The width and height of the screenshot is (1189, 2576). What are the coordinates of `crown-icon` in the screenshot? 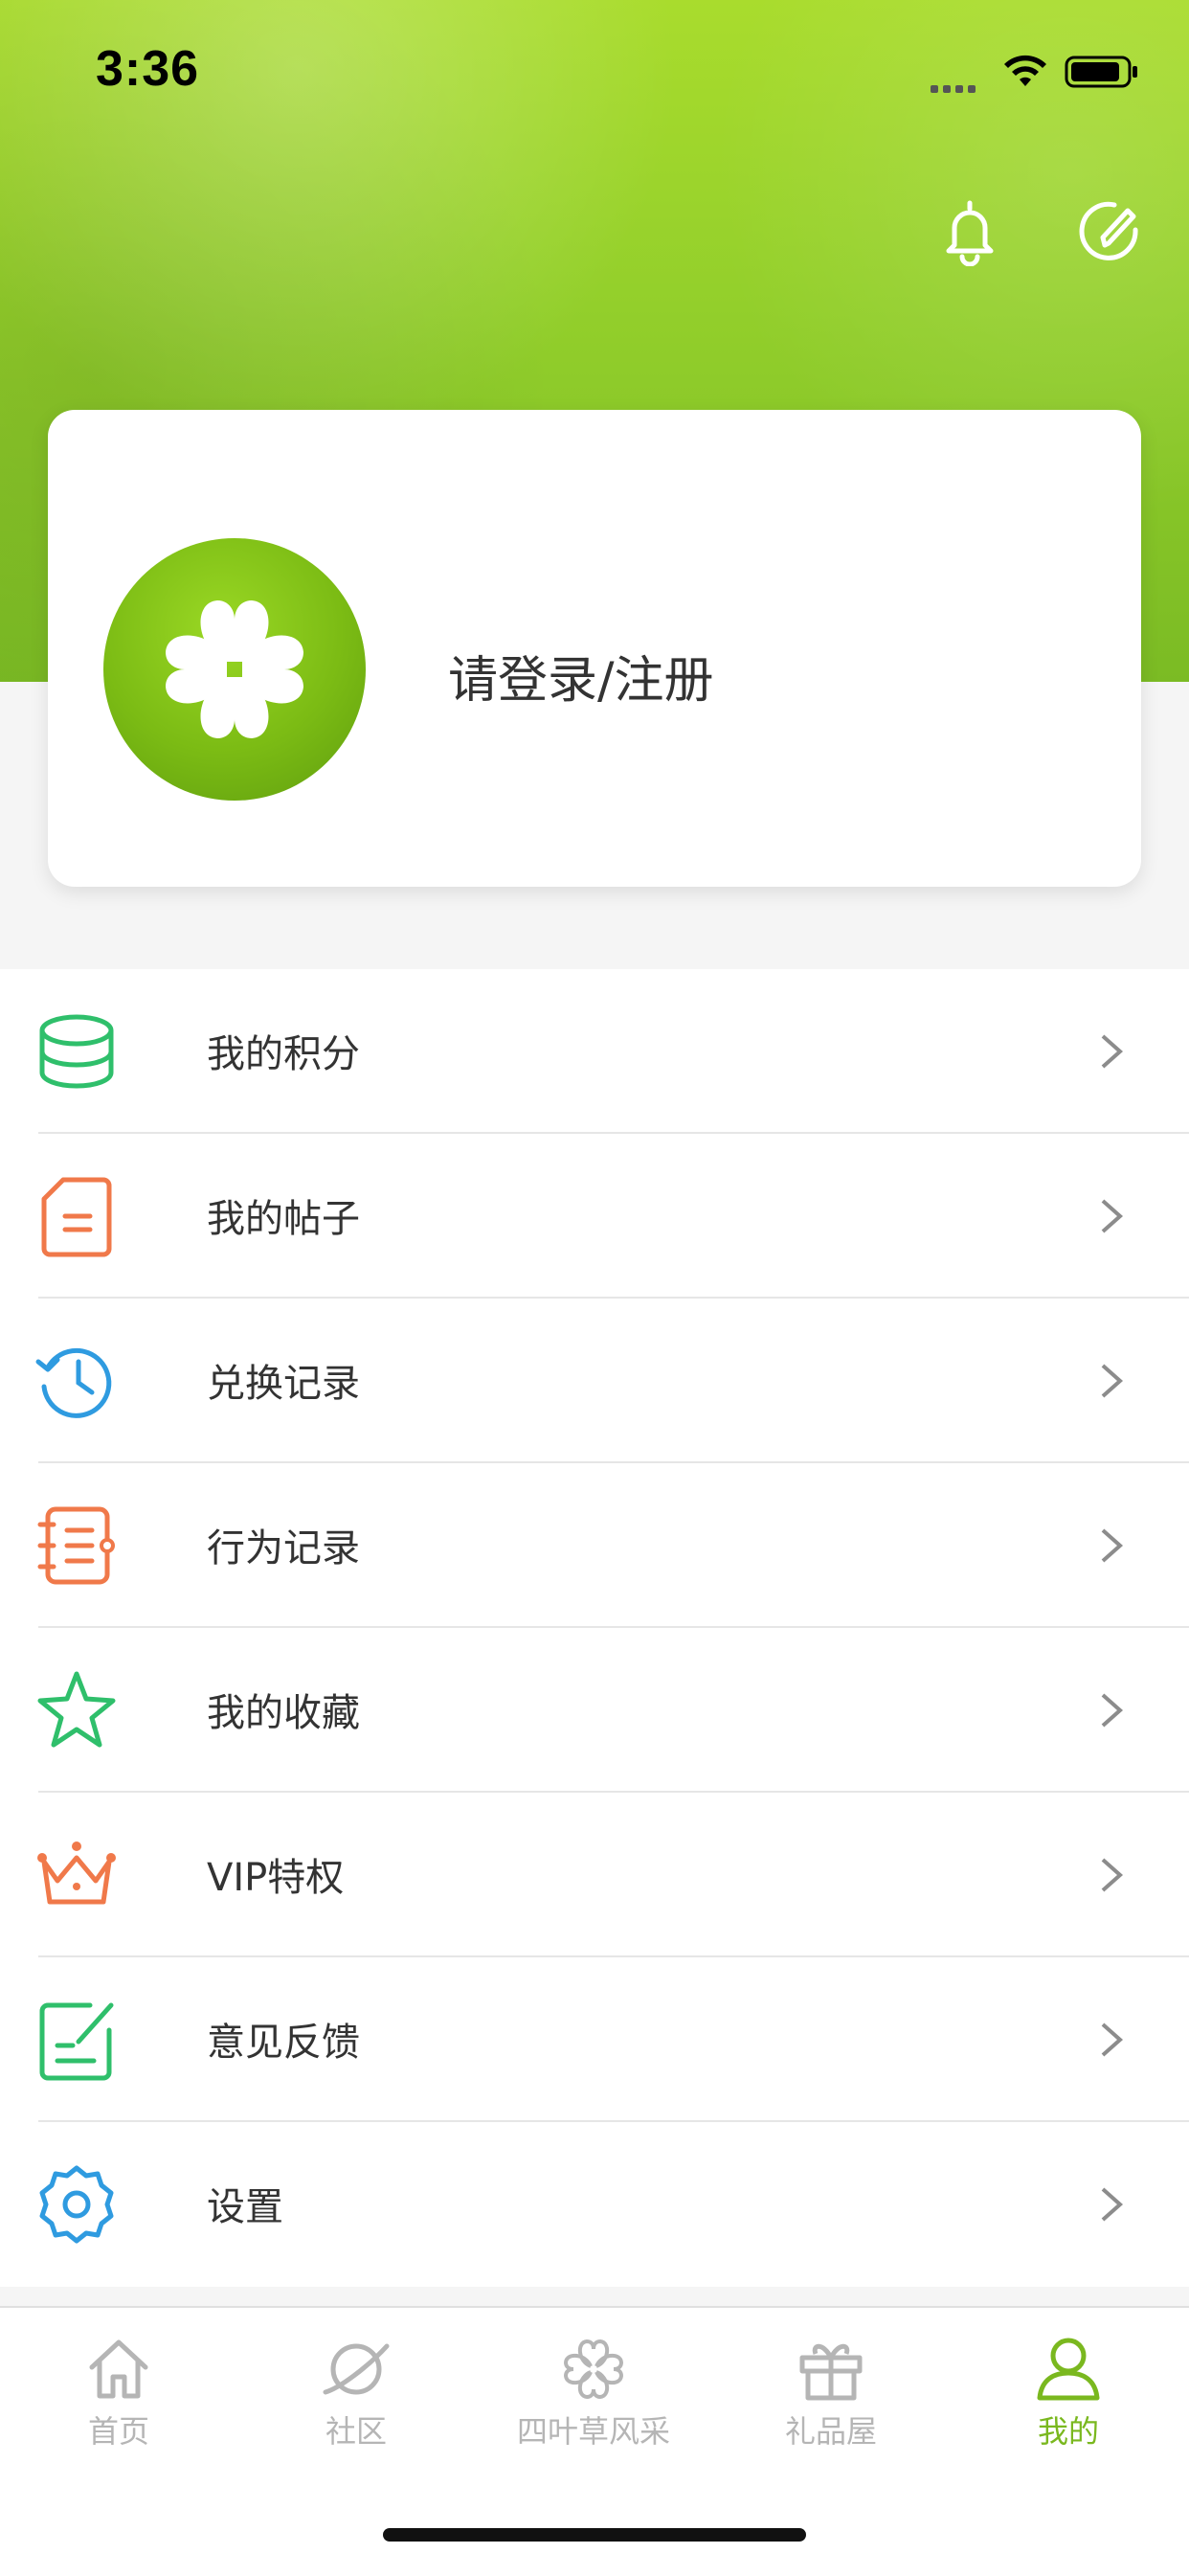 It's located at (76, 1873).